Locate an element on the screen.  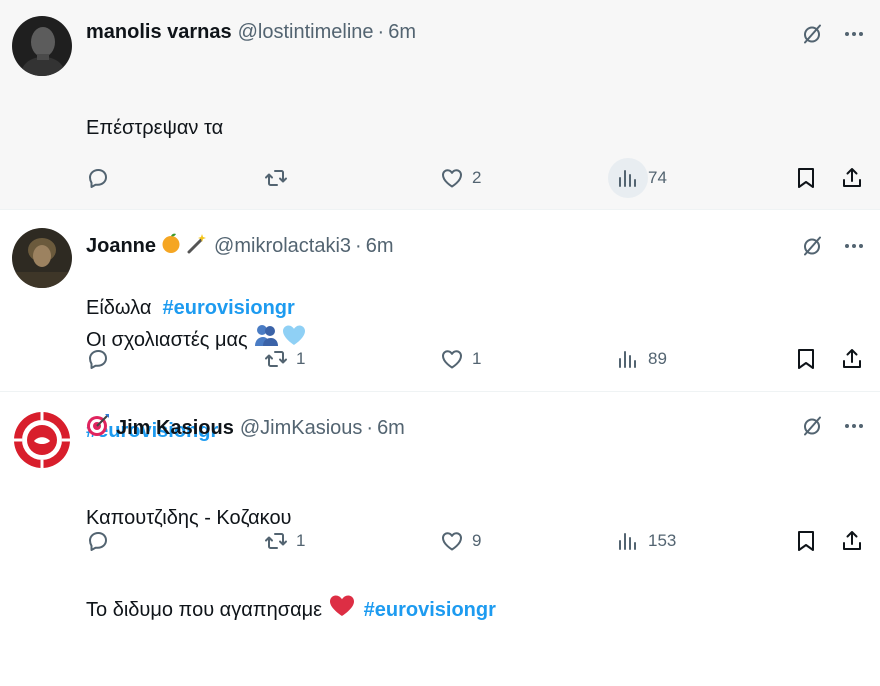
views-button: 89 is located at coordinates (641, 359).